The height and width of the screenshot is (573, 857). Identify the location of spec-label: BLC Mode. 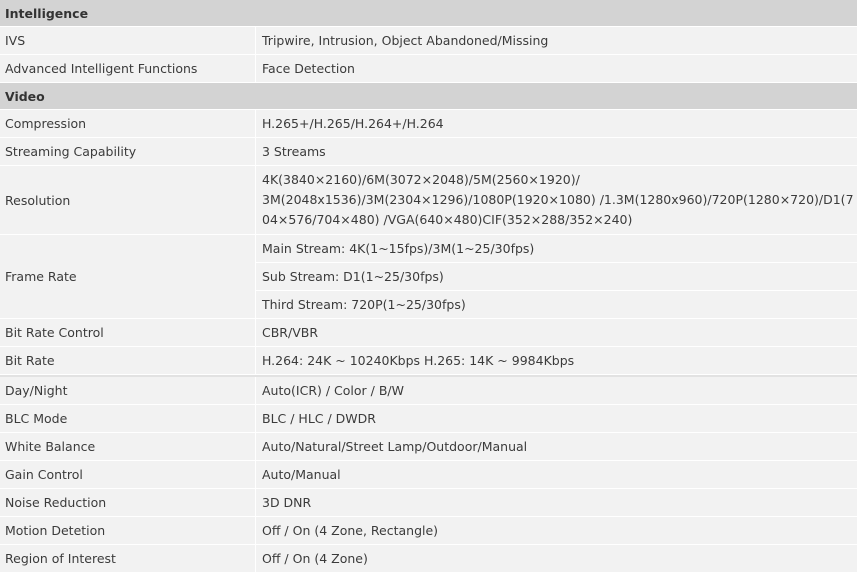
(128, 418).